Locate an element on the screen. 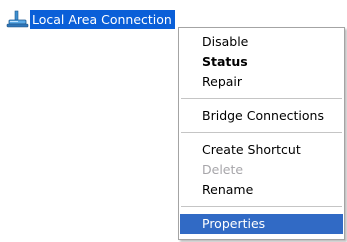 This screenshot has width=347, height=242. menu-item-rename: Rename is located at coordinates (261, 190).